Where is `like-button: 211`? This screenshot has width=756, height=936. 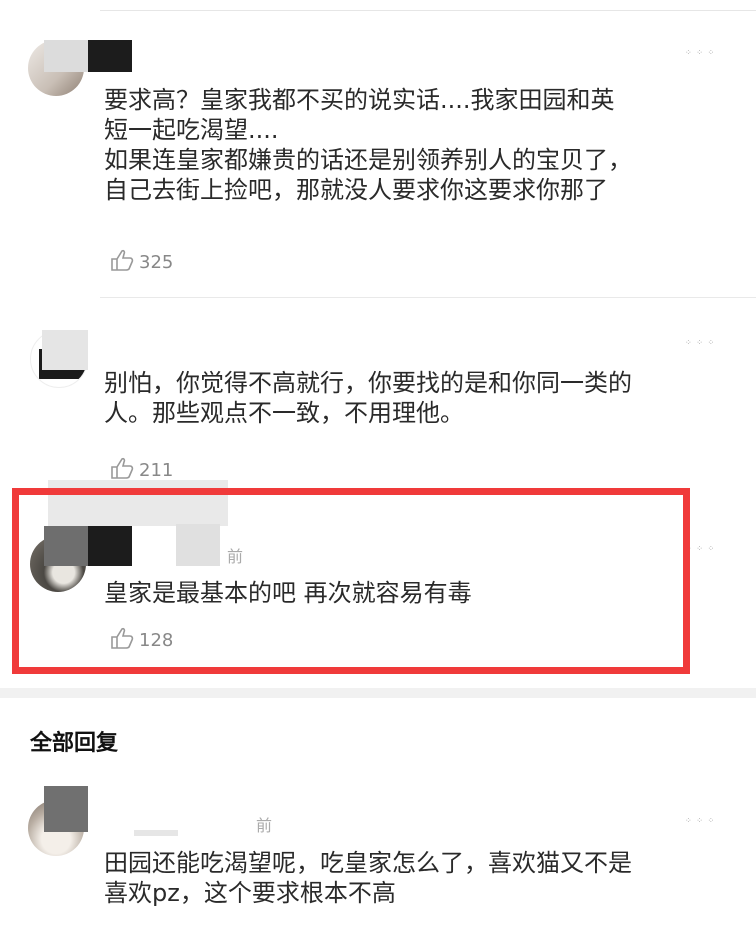 like-button: 211 is located at coordinates (142, 469).